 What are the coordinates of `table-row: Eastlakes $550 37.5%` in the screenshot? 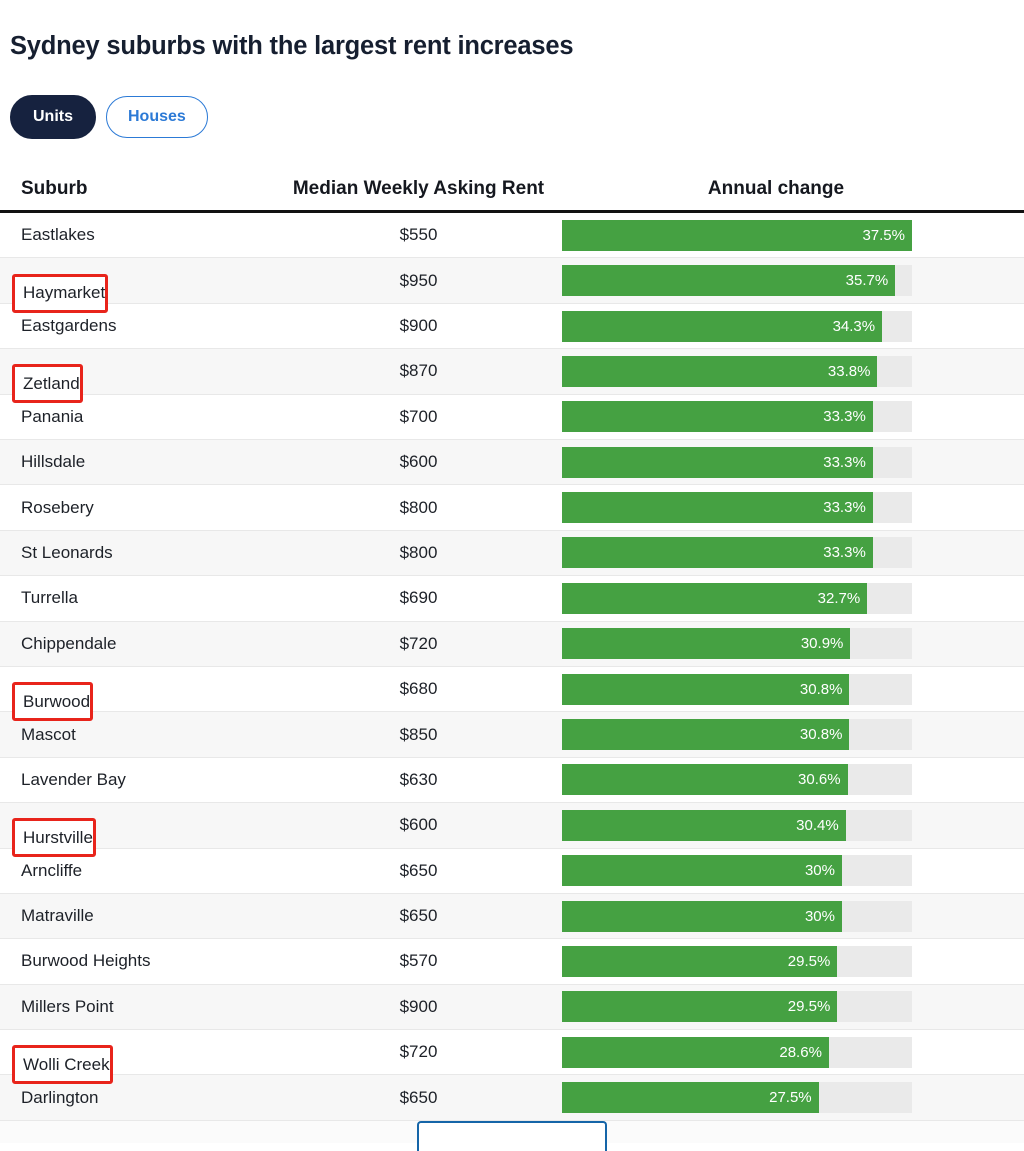 It's located at (512, 236).